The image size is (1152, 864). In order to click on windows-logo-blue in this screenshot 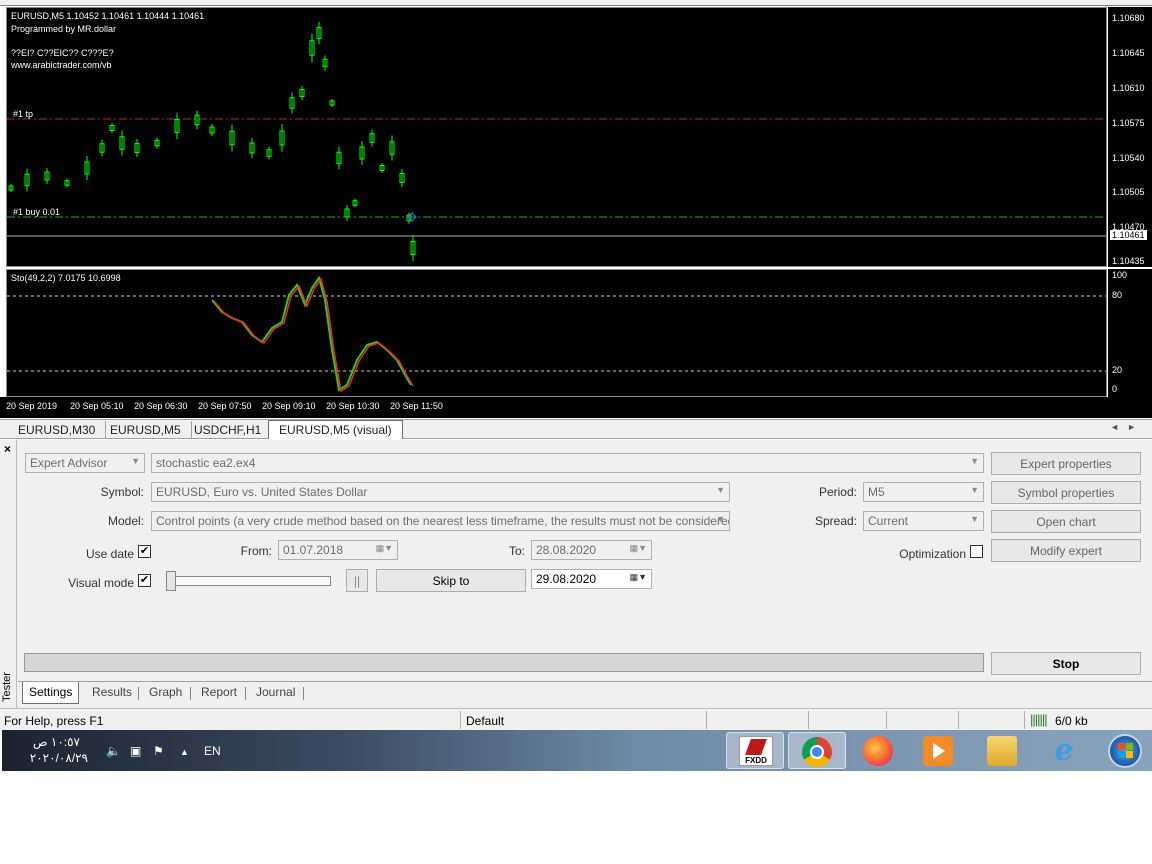, I will do `click(1121, 754)`.